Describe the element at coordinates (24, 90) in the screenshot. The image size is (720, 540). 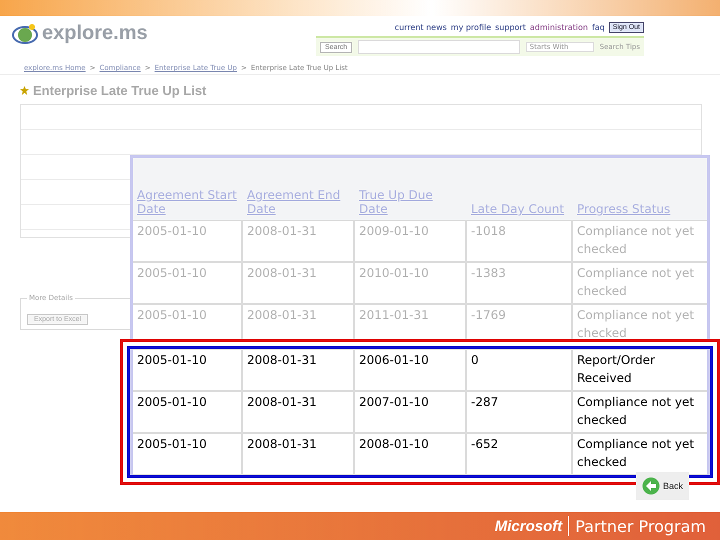
I see `star-icon` at that location.